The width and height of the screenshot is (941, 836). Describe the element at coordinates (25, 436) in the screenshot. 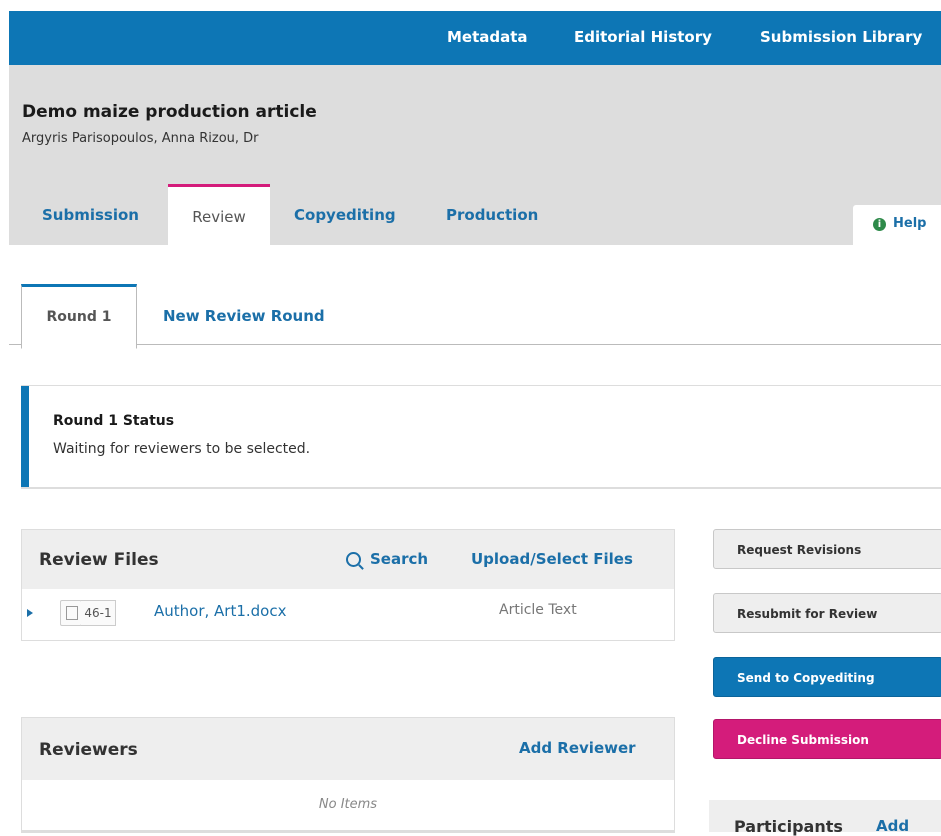

I see `status-accent-bar` at that location.